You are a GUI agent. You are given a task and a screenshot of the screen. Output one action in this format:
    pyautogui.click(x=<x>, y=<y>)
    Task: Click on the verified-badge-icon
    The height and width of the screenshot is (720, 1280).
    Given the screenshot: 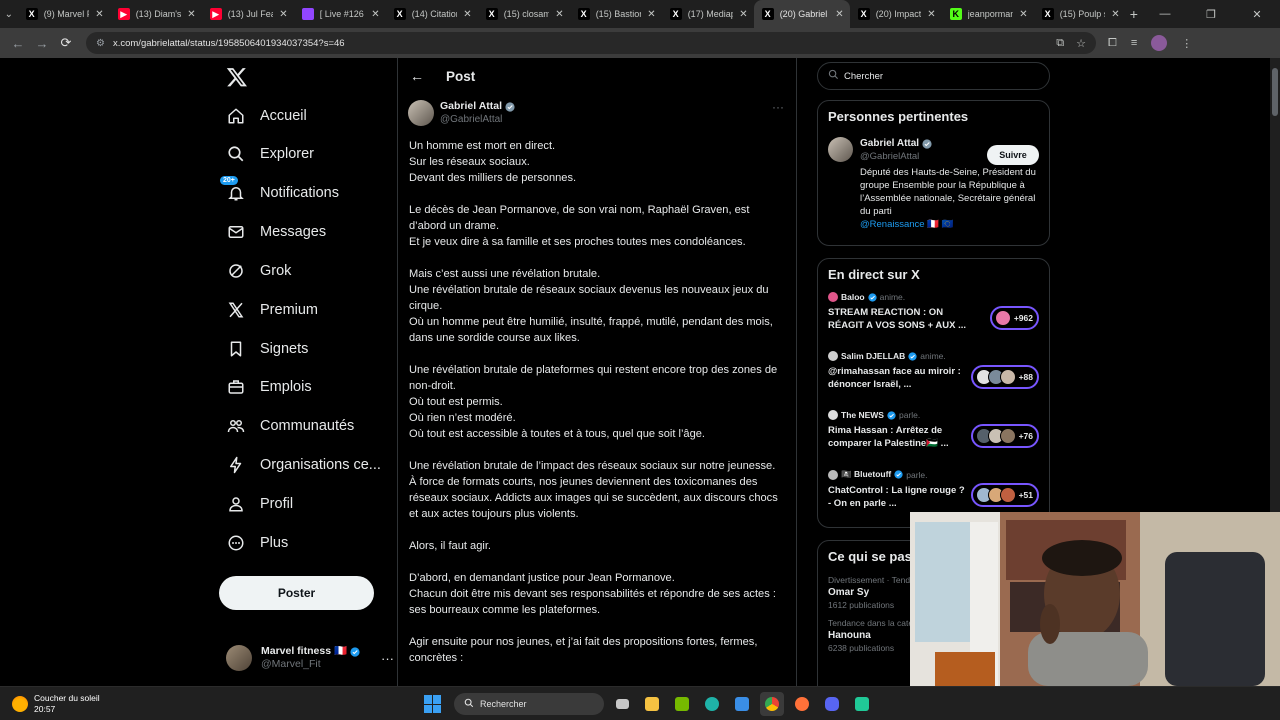 What is the action you would take?
    pyautogui.click(x=912, y=356)
    